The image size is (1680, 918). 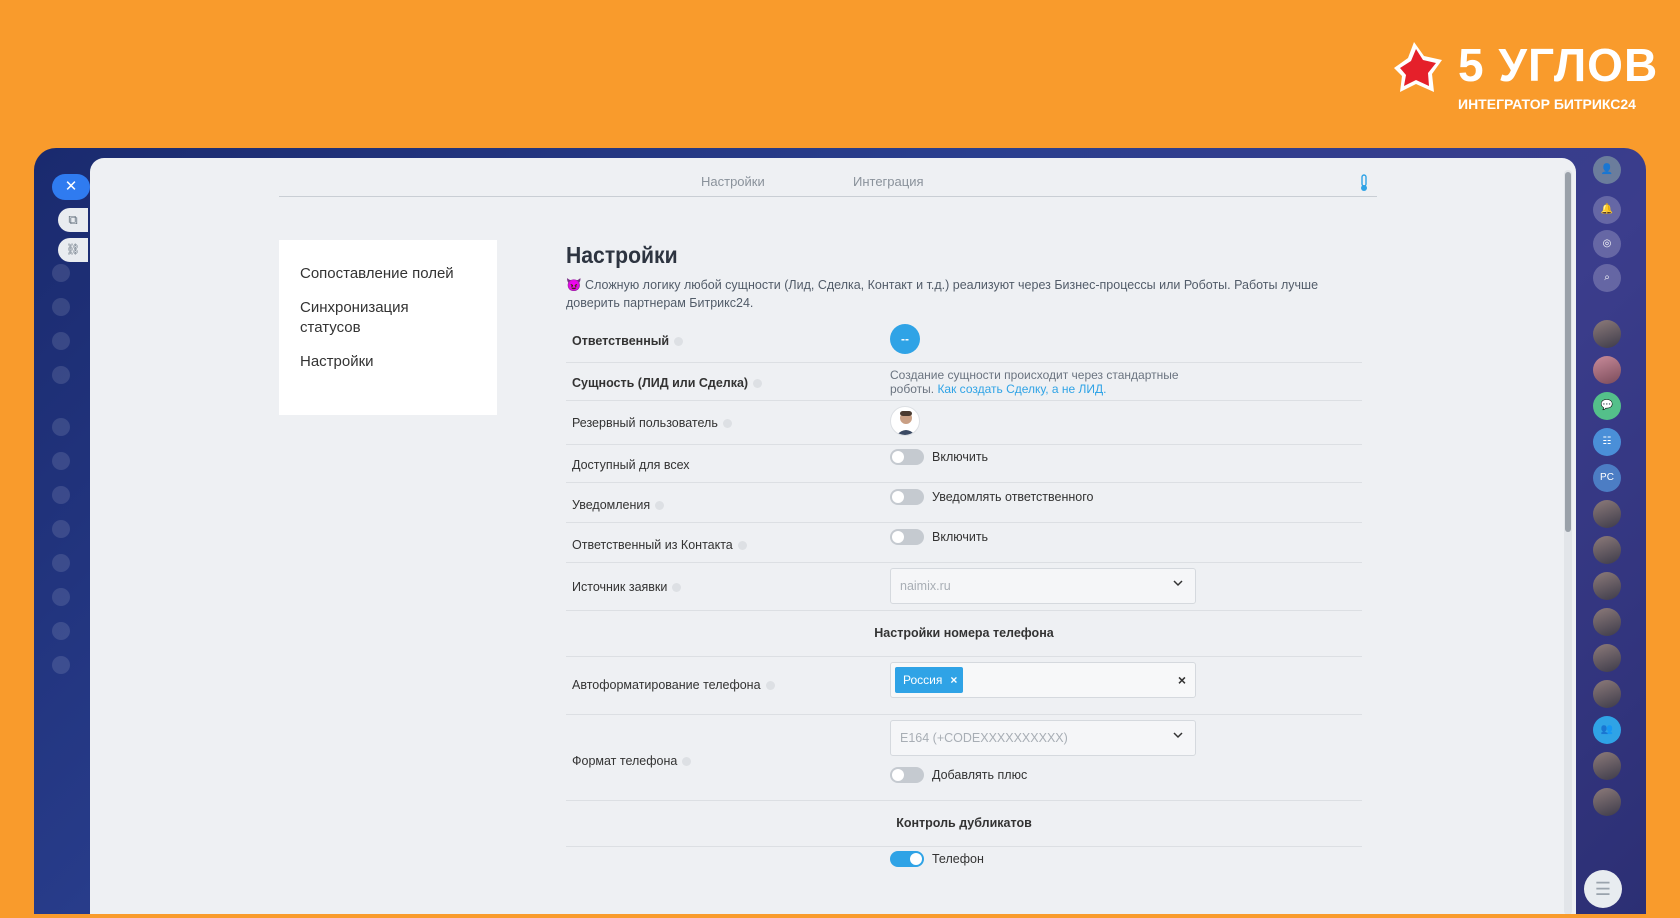 I want to click on tag-remove-icon: ×, so click(x=953, y=680).